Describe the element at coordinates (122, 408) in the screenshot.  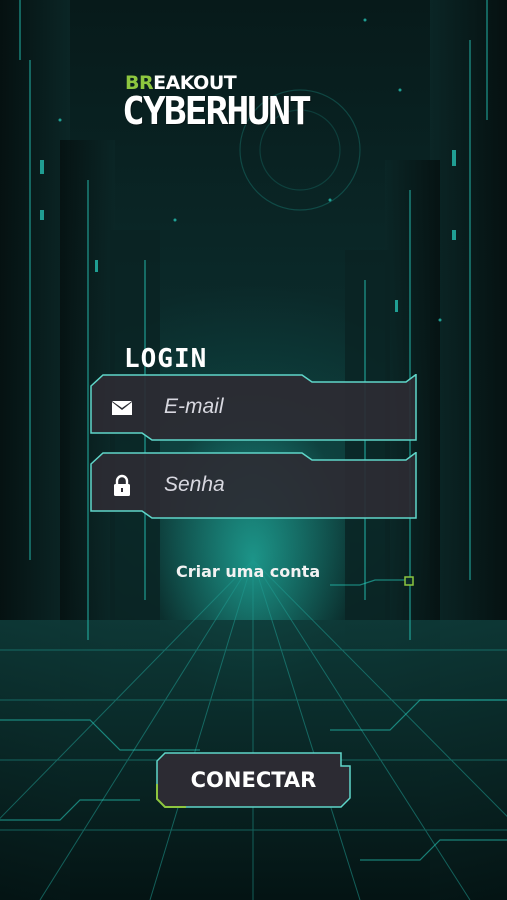
I see `envelope-icon` at that location.